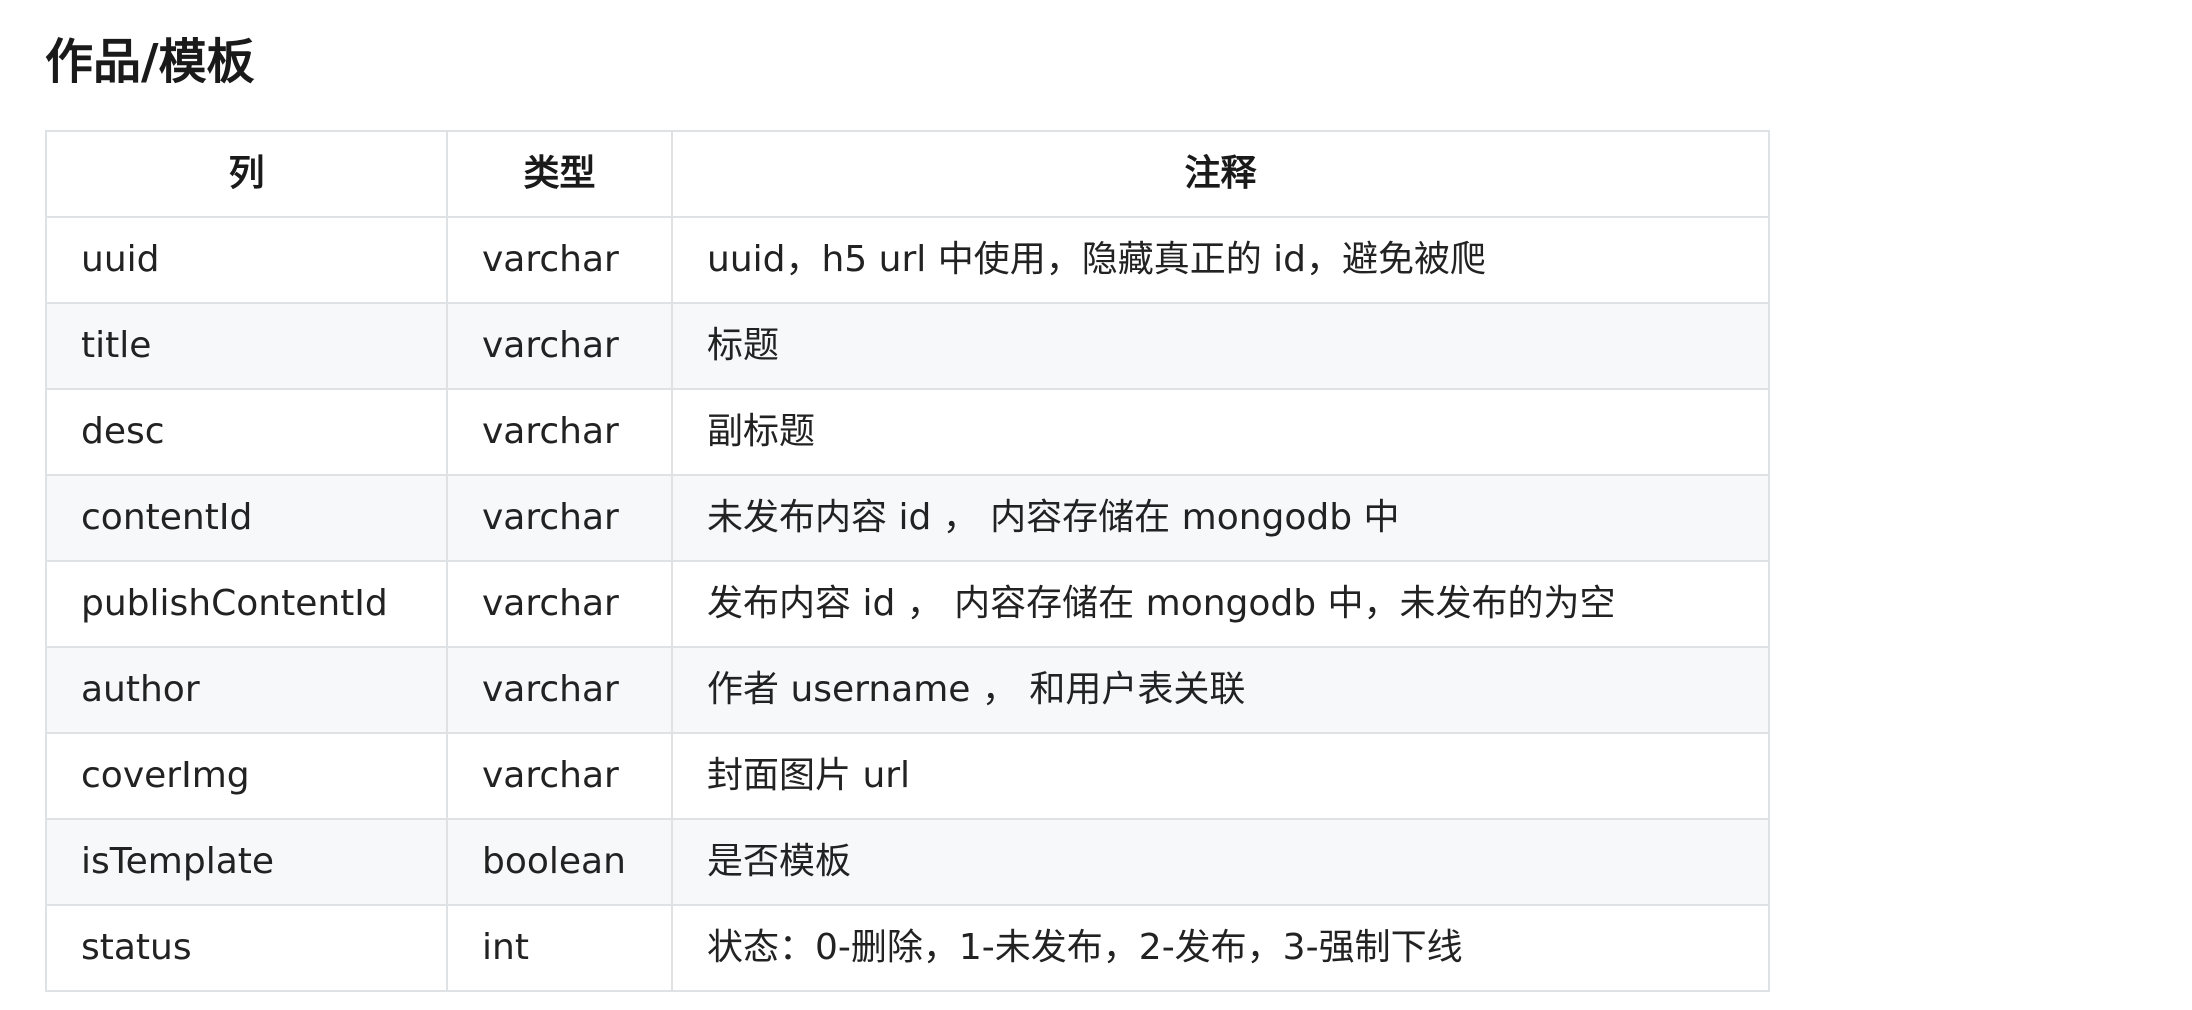 The height and width of the screenshot is (1010, 2192). I want to click on header-type: 类型, so click(559, 174).